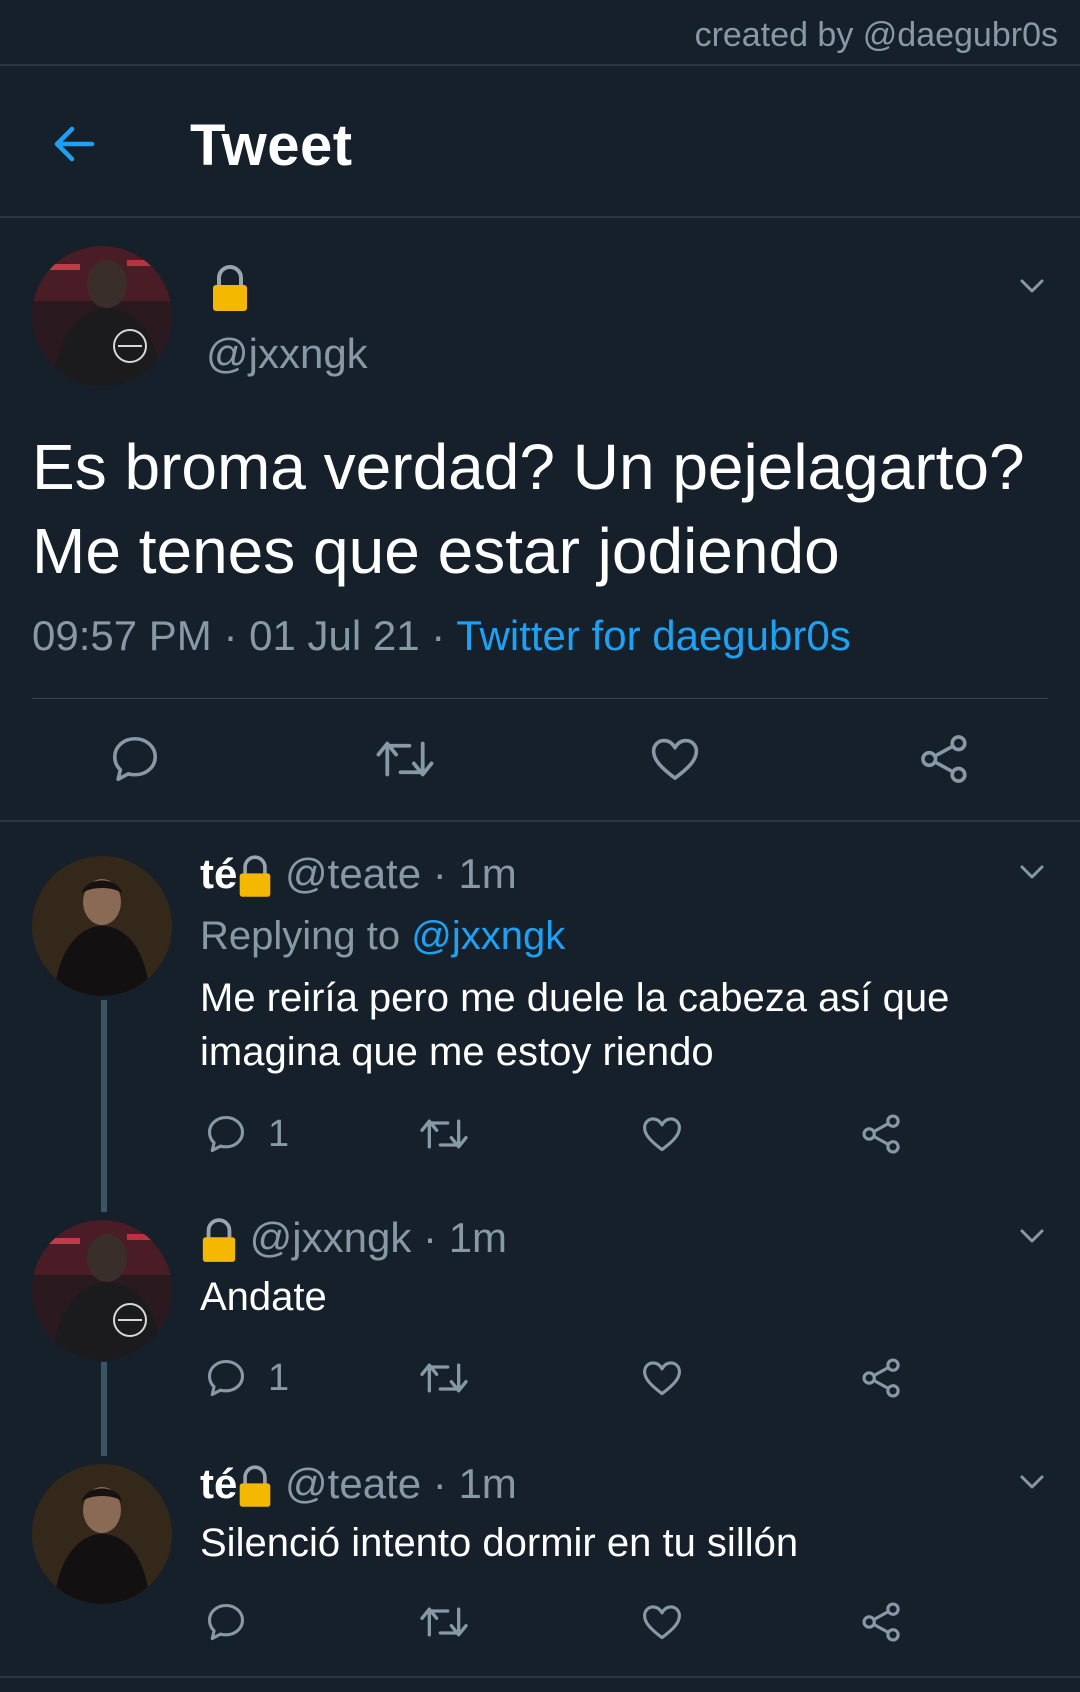 The width and height of the screenshot is (1080, 1692). What do you see at coordinates (271, 145) in the screenshot?
I see `page-title: Tweet` at bounding box center [271, 145].